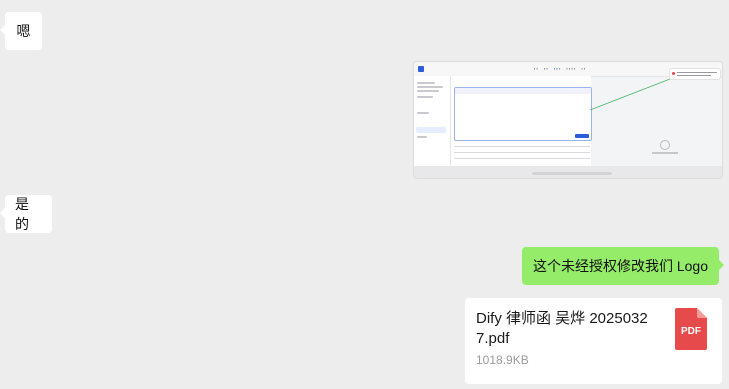 The height and width of the screenshot is (389, 729). I want to click on message-text: 是的, so click(22, 214).